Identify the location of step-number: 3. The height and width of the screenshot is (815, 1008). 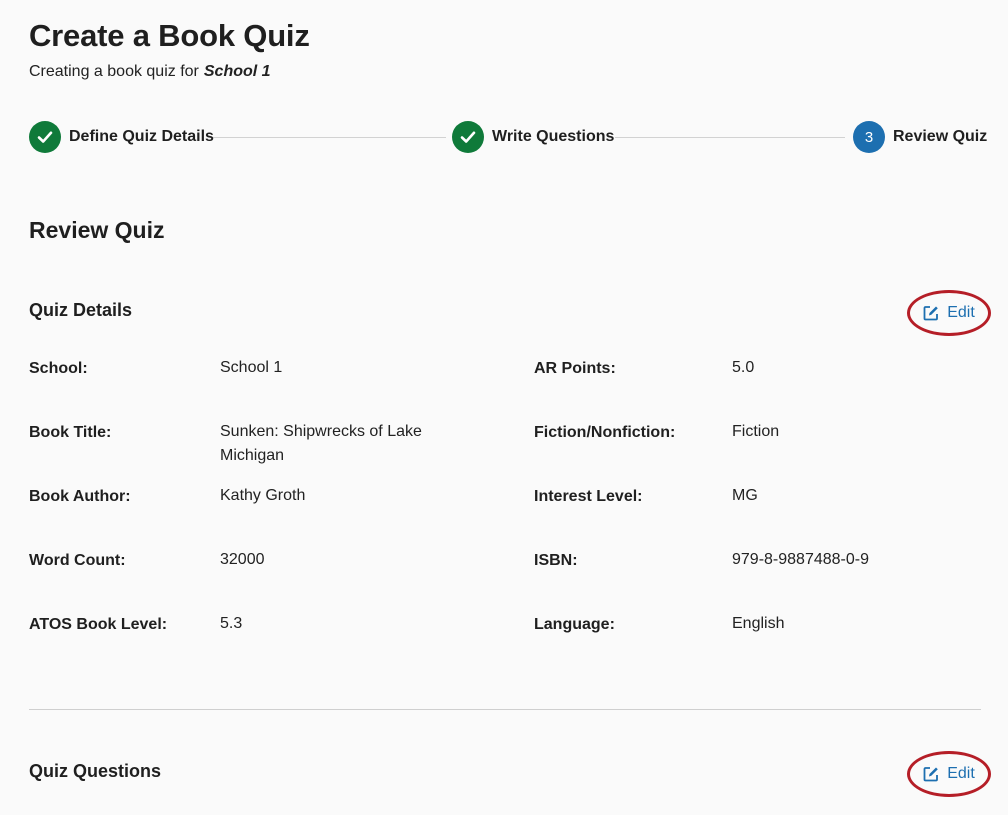
(869, 137).